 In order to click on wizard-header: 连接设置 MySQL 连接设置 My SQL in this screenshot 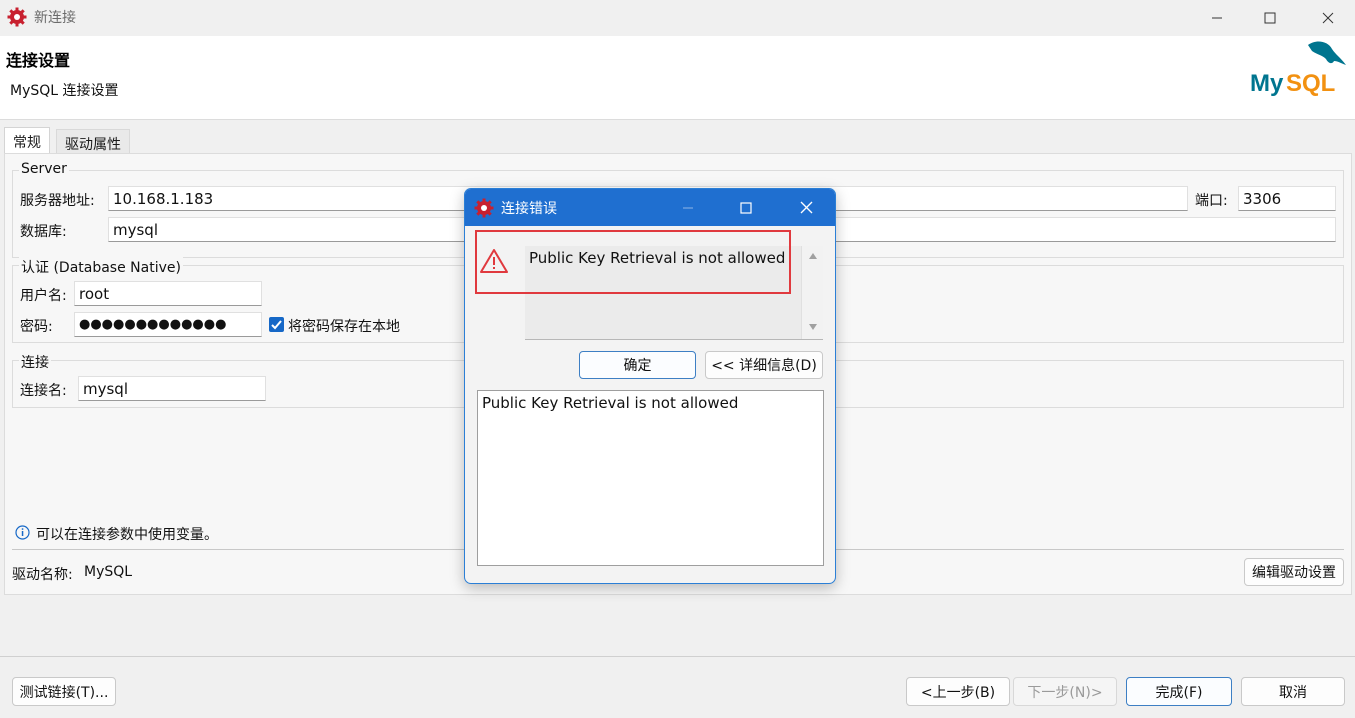, I will do `click(677, 78)`.